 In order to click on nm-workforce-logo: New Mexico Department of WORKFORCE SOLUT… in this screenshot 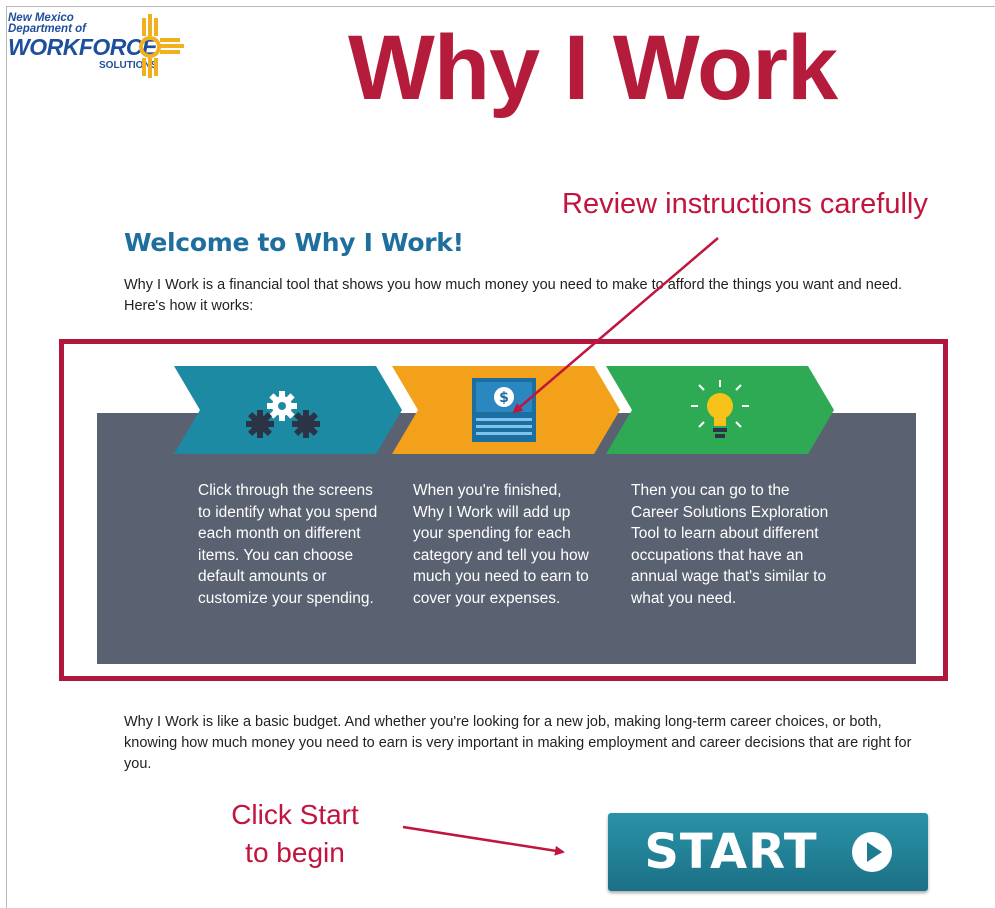, I will do `click(103, 47)`.